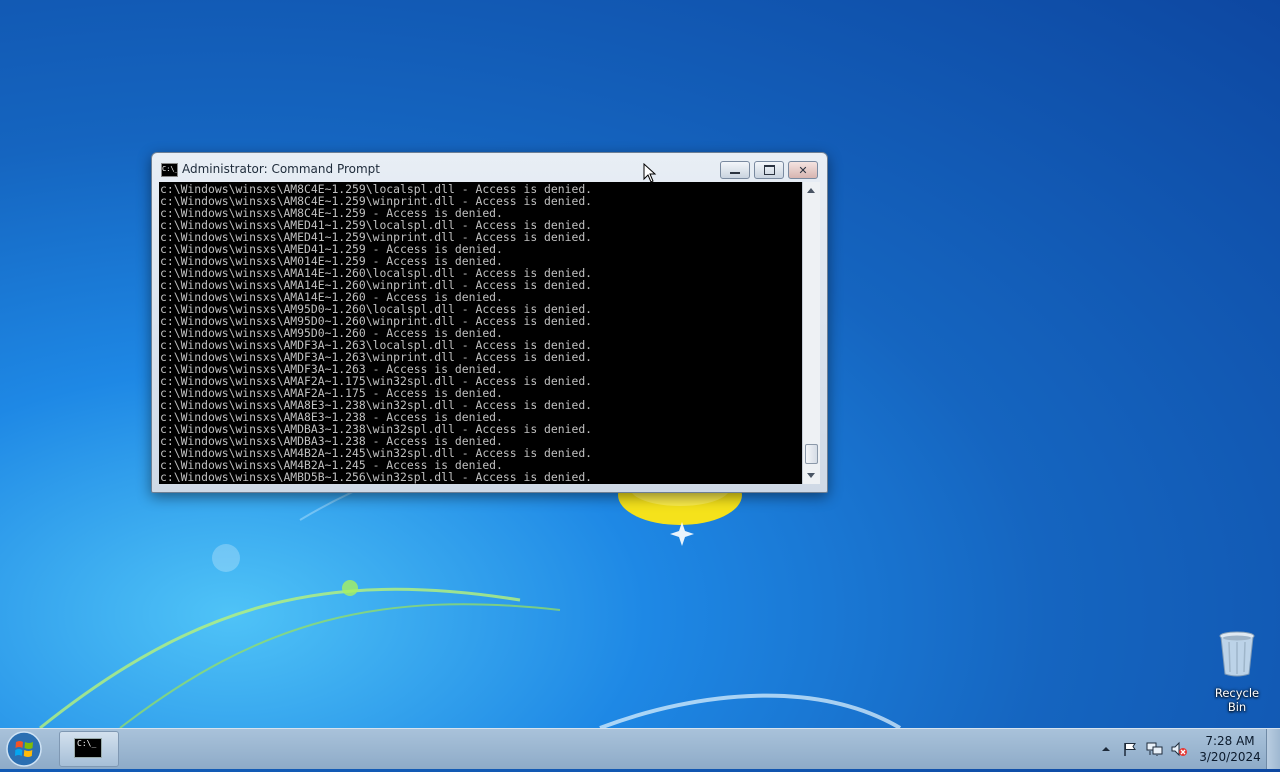  What do you see at coordinates (811, 454) in the screenshot?
I see `scroll-thumb` at bounding box center [811, 454].